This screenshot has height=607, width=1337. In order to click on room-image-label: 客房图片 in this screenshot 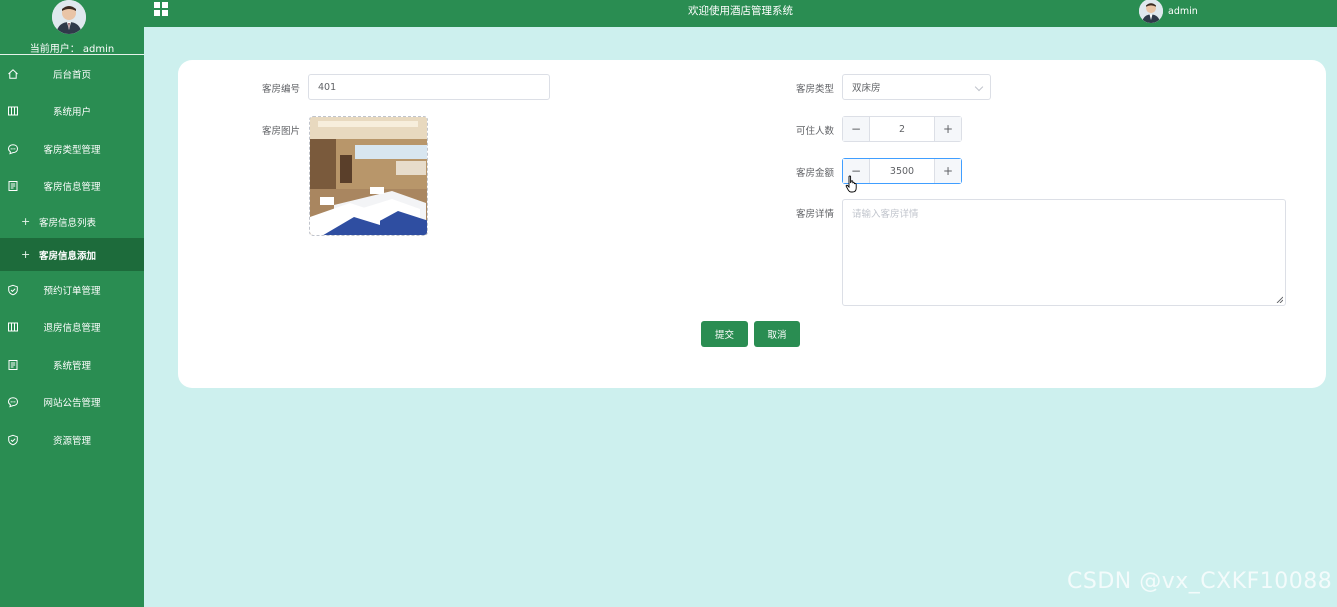, I will do `click(280, 131)`.